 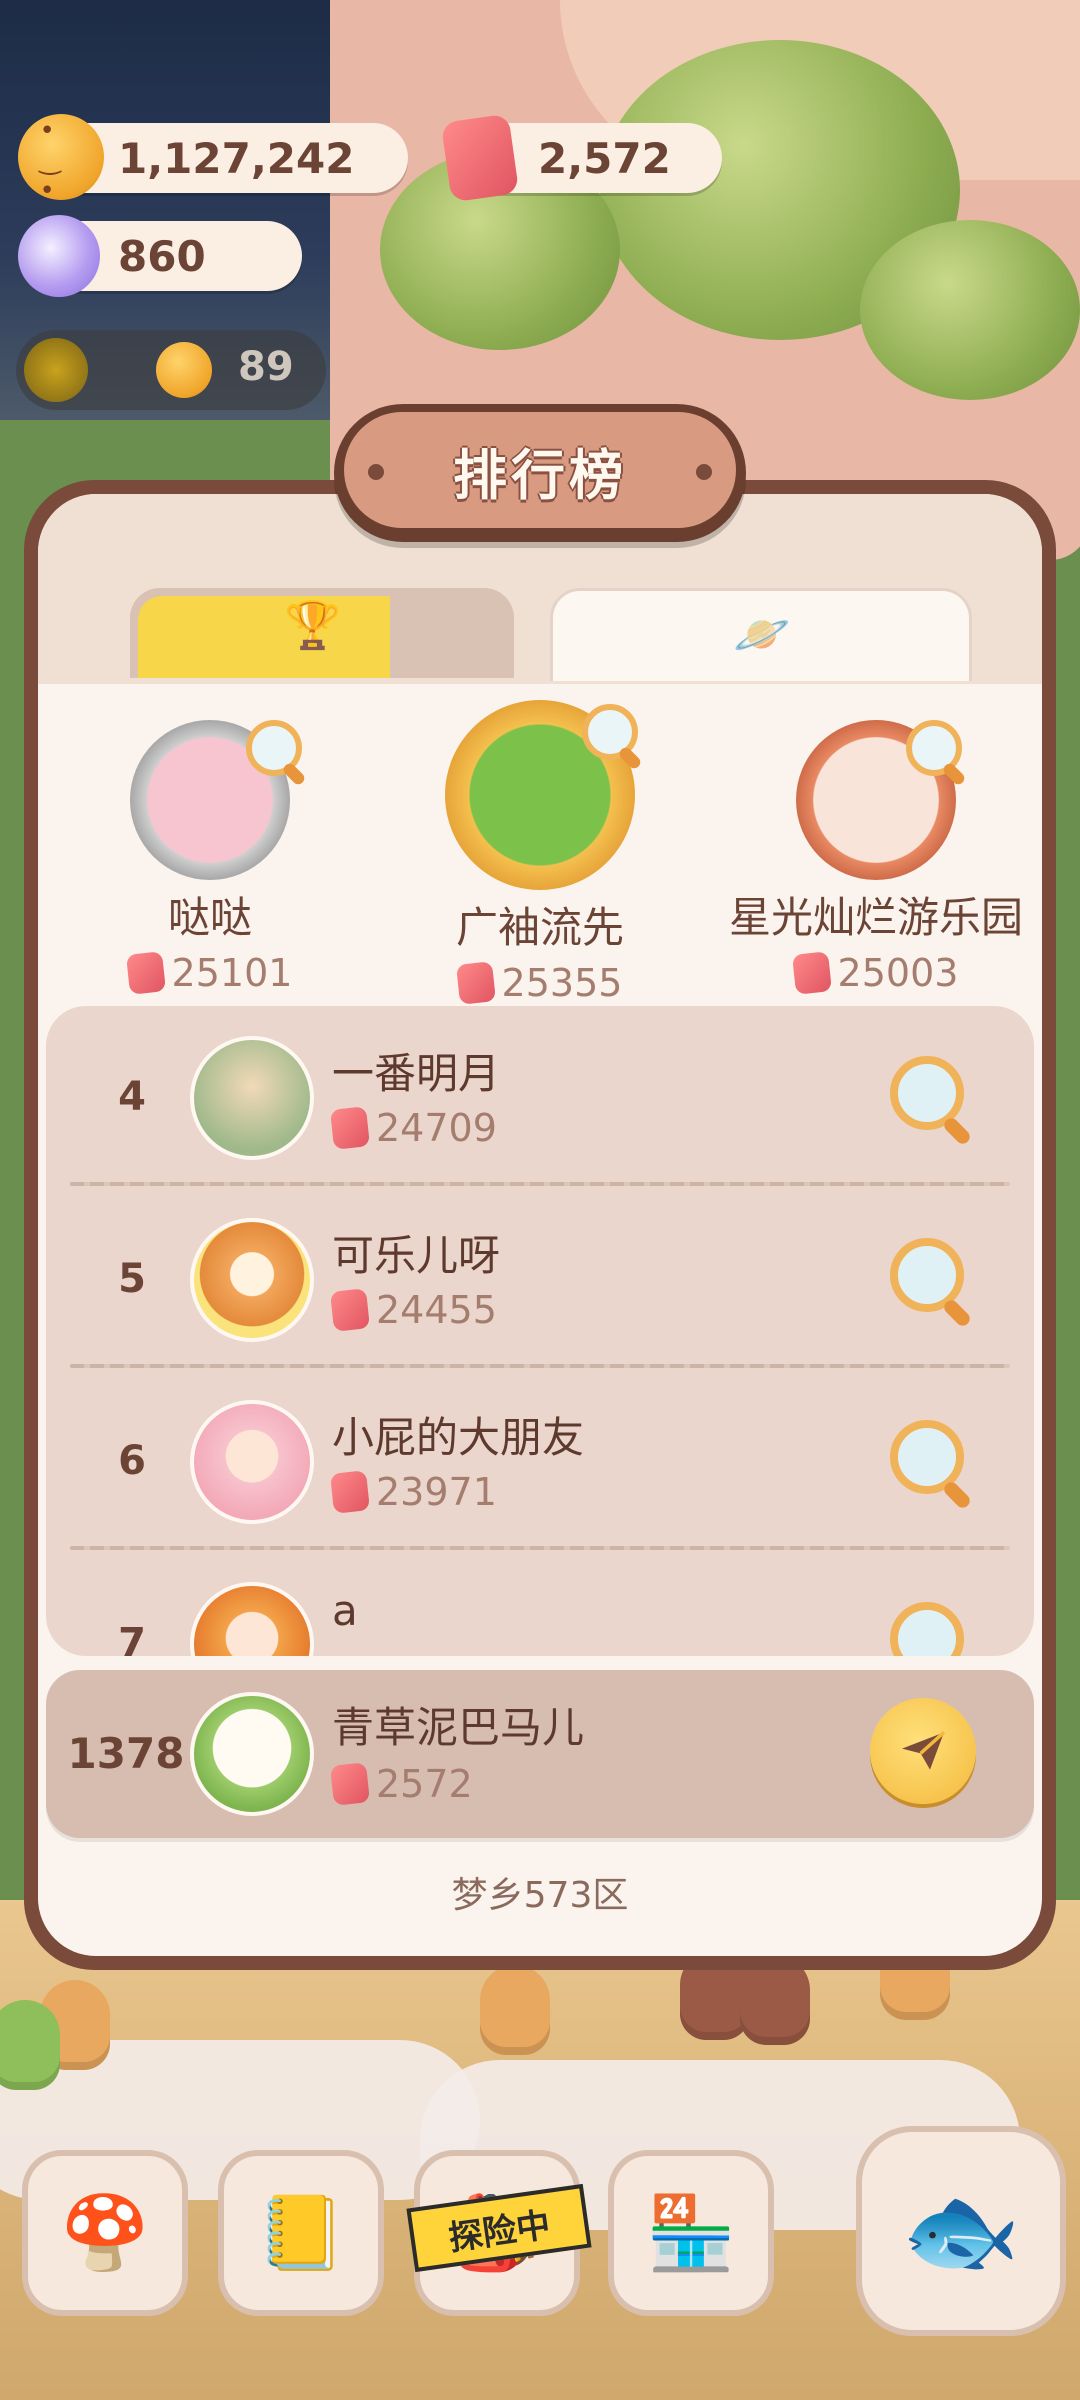 I want to click on player-name: 一番明月, so click(x=416, y=1073).